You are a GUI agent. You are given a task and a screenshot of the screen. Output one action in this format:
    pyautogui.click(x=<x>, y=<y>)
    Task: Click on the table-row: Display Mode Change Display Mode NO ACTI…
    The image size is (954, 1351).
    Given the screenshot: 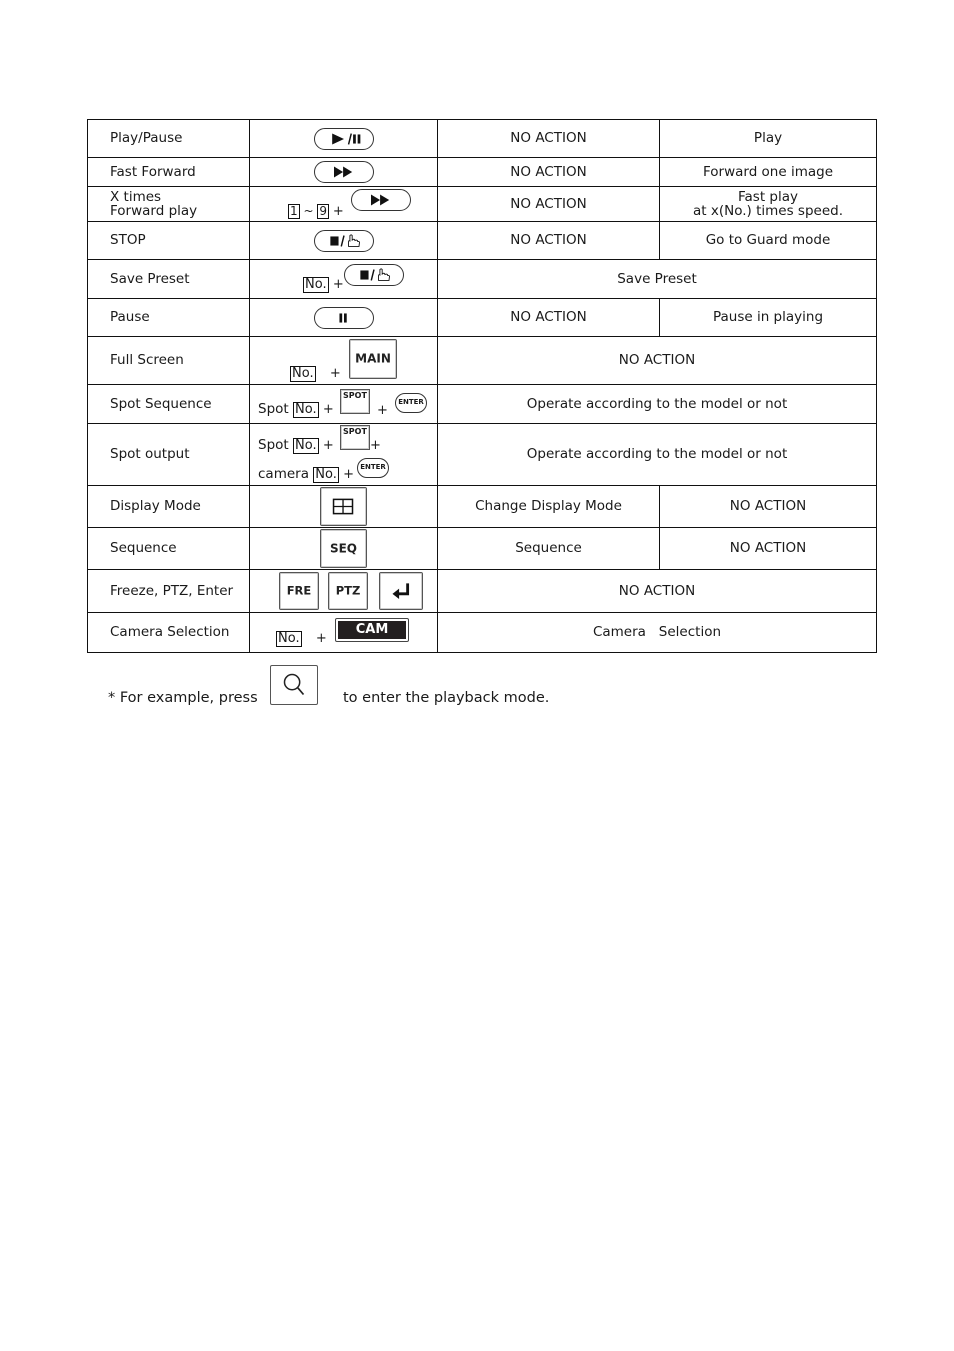 What is the action you would take?
    pyautogui.click(x=482, y=506)
    